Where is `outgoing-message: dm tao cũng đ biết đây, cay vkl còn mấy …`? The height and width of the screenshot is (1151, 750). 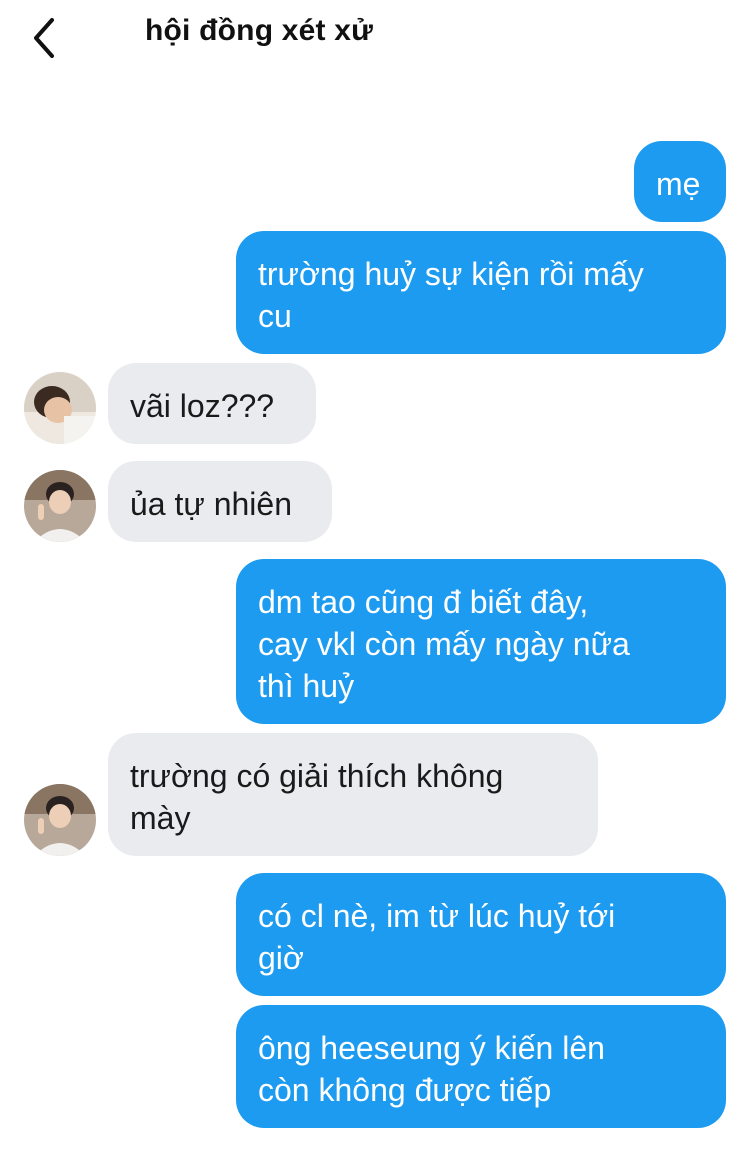 outgoing-message: dm tao cũng đ biết đây, cay vkl còn mấy … is located at coordinates (481, 641).